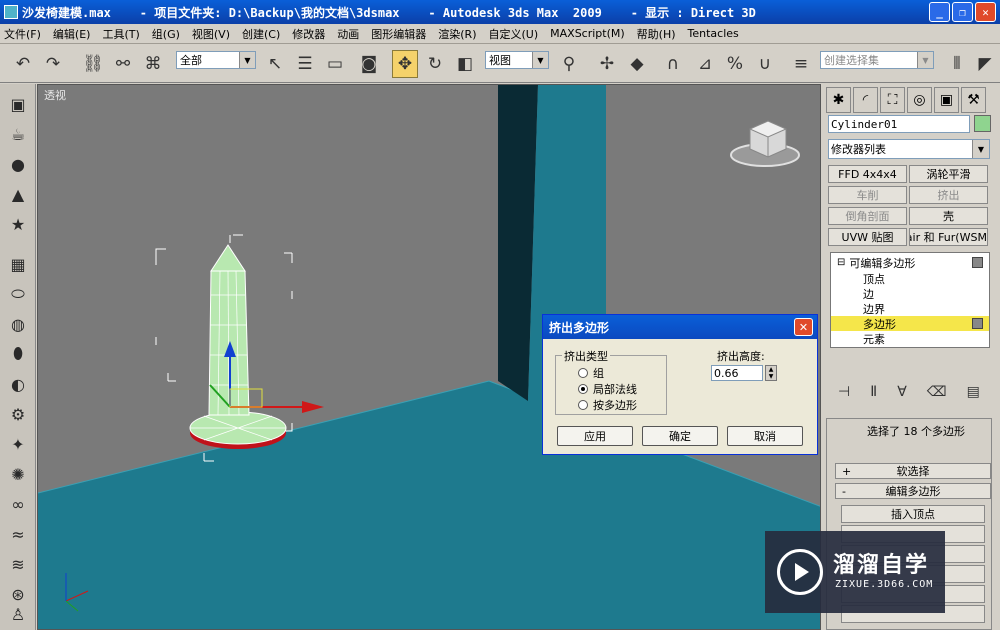 Image resolution: width=1000 pixels, height=630 pixels. Describe the element at coordinates (899, 124) in the screenshot. I see `object-name-field: Cylinder01` at that location.